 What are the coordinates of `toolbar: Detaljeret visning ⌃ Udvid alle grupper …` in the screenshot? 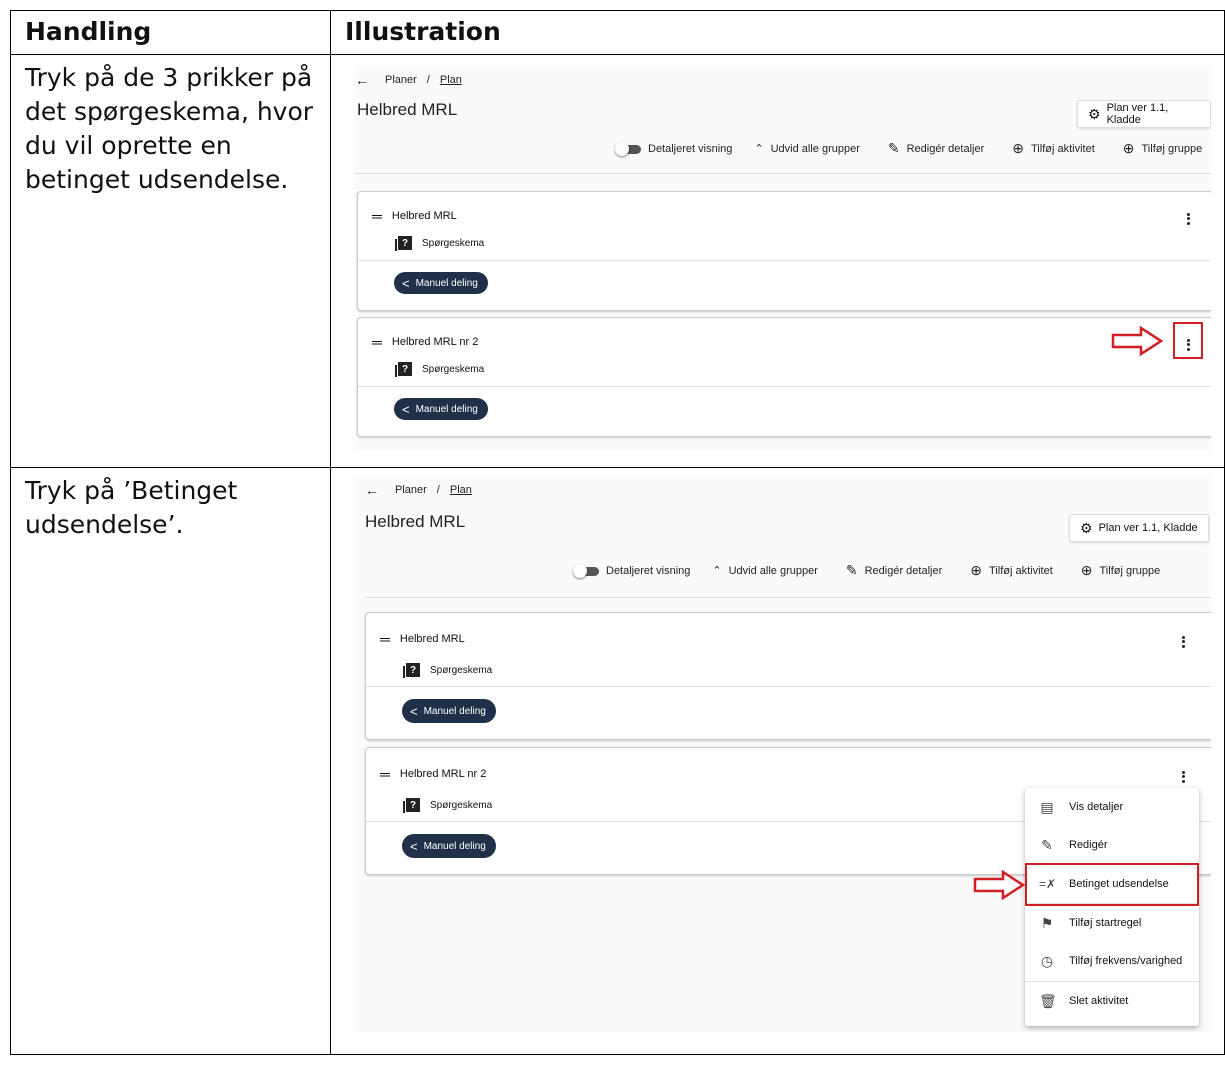 It's located at (894, 148).